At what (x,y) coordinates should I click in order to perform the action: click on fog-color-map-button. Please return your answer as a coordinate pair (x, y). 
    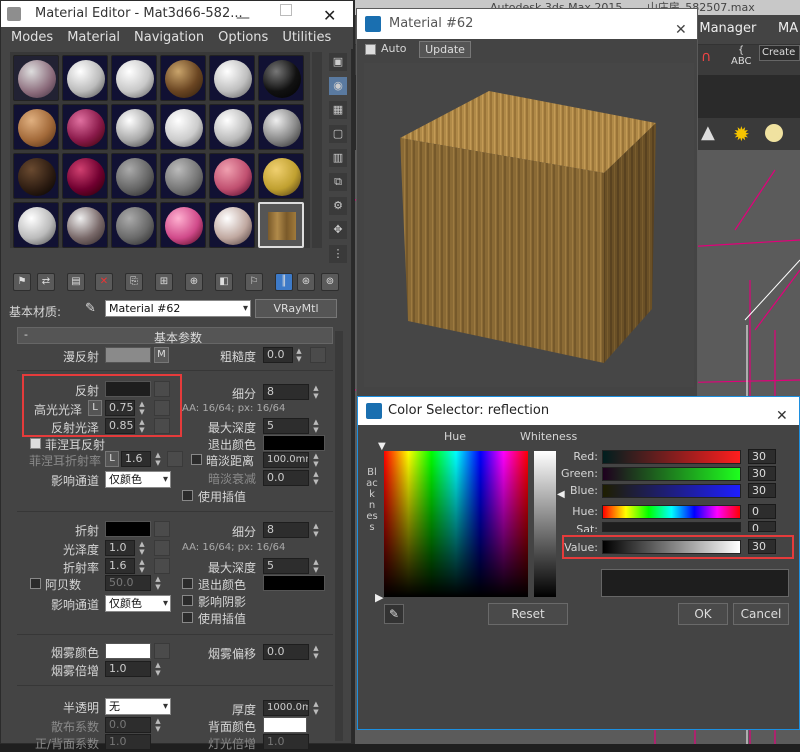
    Looking at the image, I should click on (162, 651).